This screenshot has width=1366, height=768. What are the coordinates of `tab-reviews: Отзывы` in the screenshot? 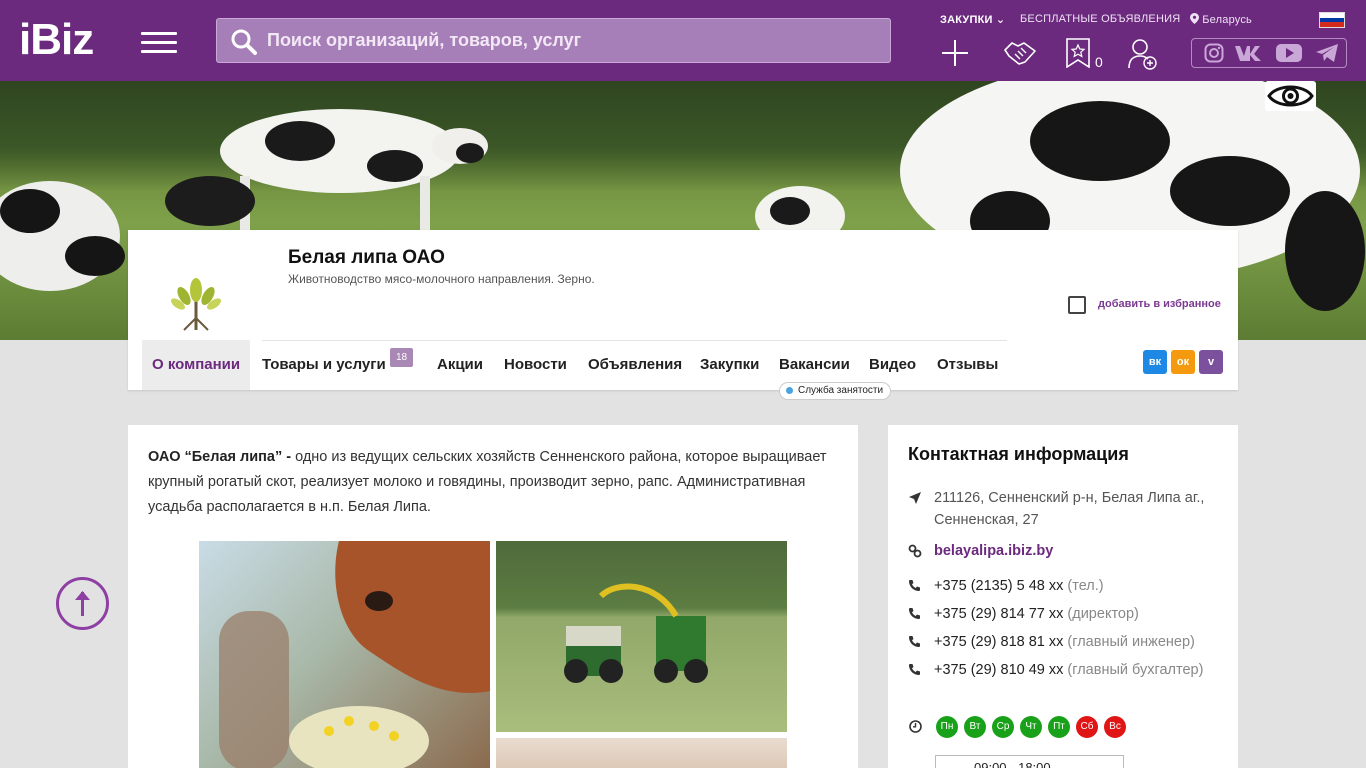 It's located at (967, 365).